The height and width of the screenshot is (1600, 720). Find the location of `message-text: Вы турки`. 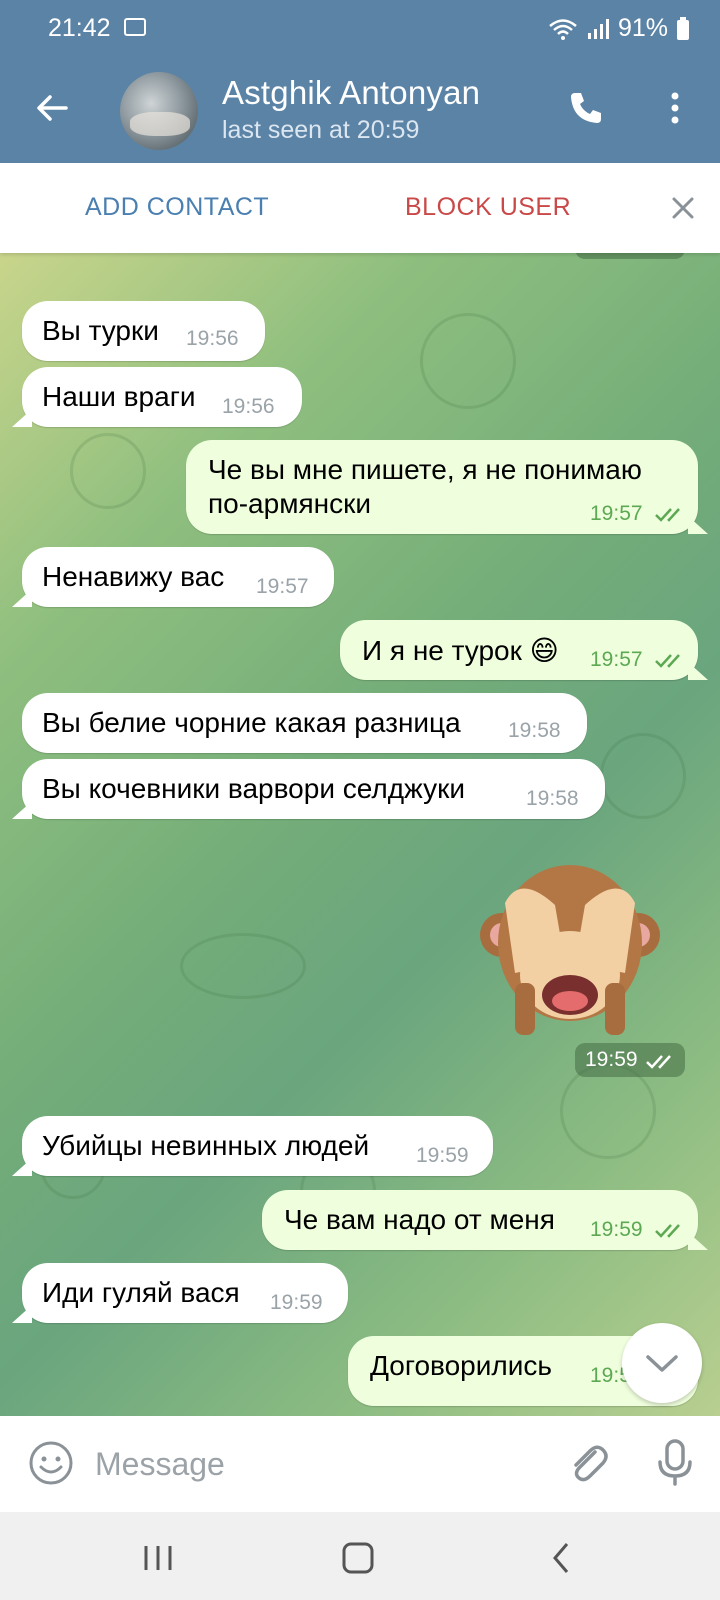

message-text: Вы турки is located at coordinates (100, 330).